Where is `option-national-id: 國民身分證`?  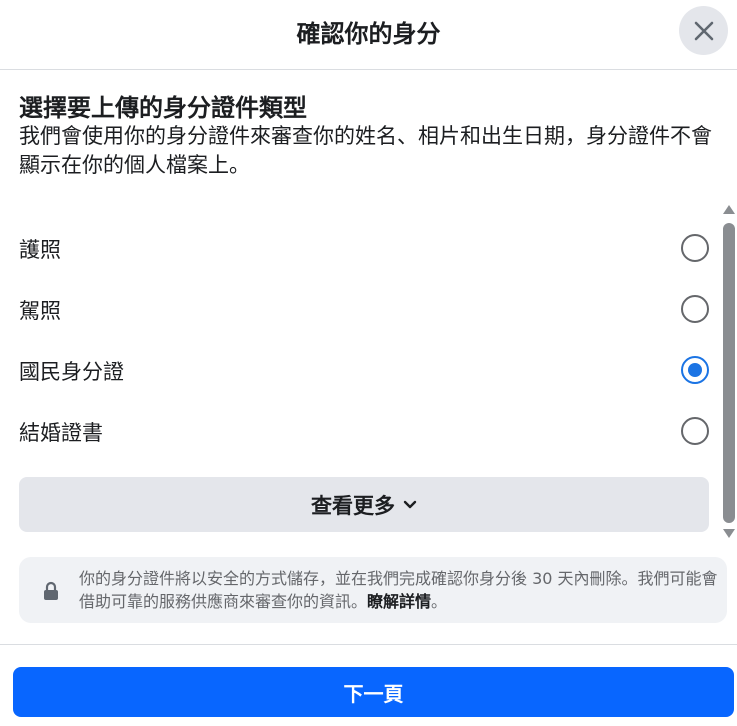 option-national-id: 國民身分證 is located at coordinates (360, 370).